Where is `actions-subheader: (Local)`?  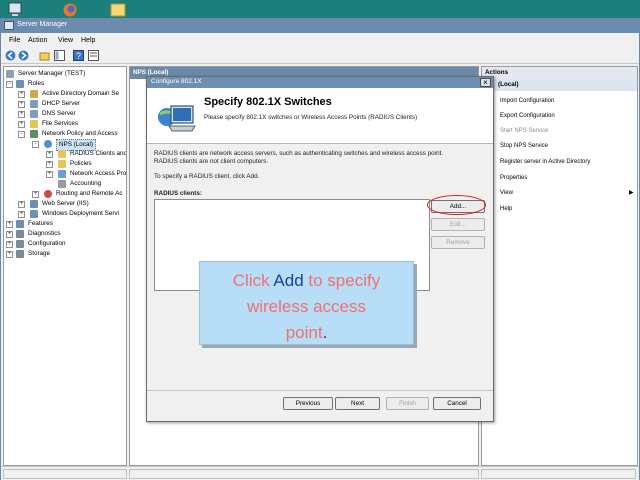
actions-subheader: (Local) is located at coordinates (559, 85).